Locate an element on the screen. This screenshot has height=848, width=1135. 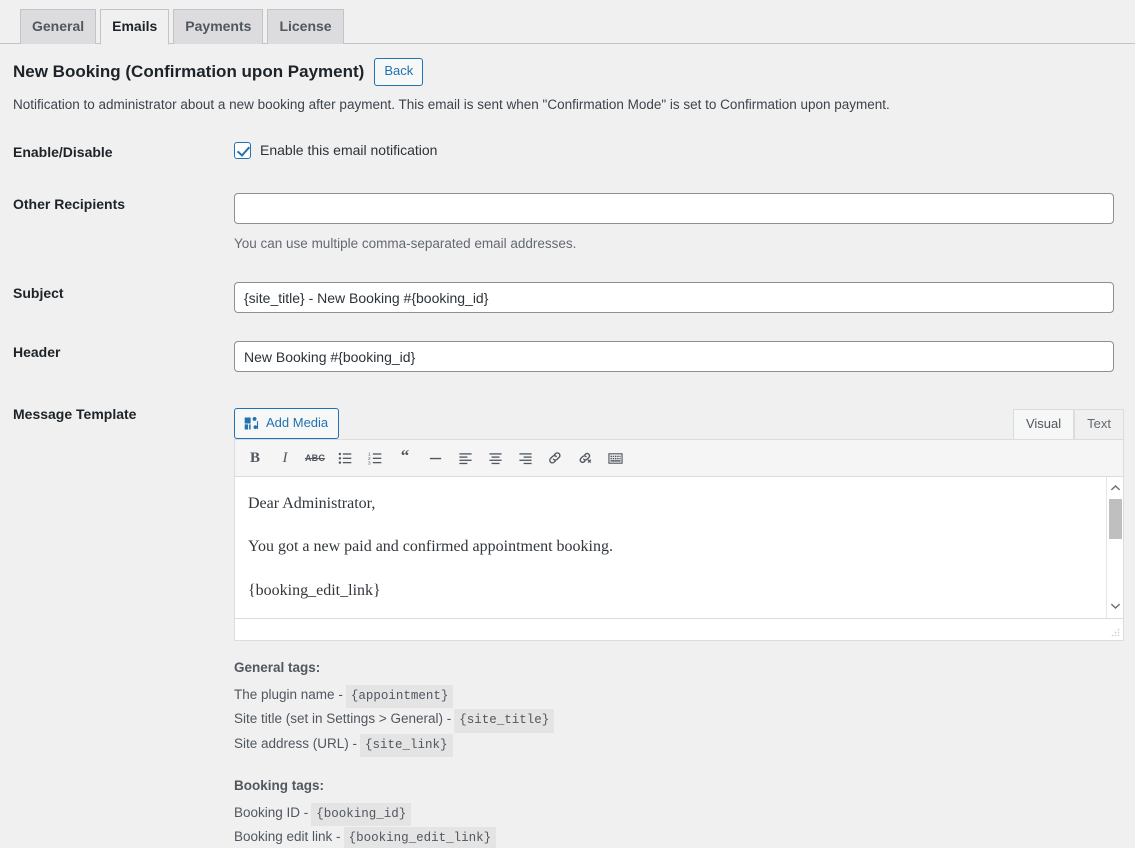
label-subject: Subject is located at coordinates (38, 293).